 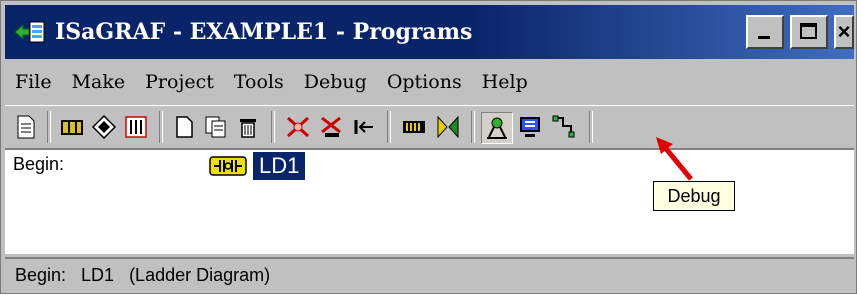 I want to click on copy-program-icon, so click(x=215, y=127).